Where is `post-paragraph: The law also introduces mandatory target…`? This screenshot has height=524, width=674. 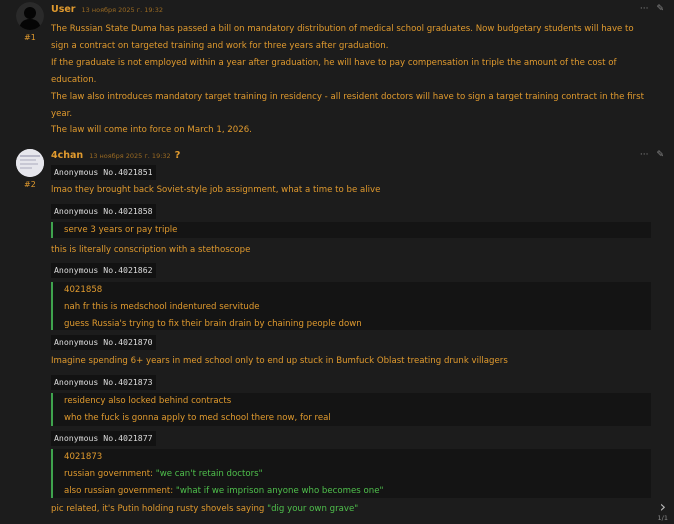 post-paragraph: The law also introduces mandatory target… is located at coordinates (347, 105).